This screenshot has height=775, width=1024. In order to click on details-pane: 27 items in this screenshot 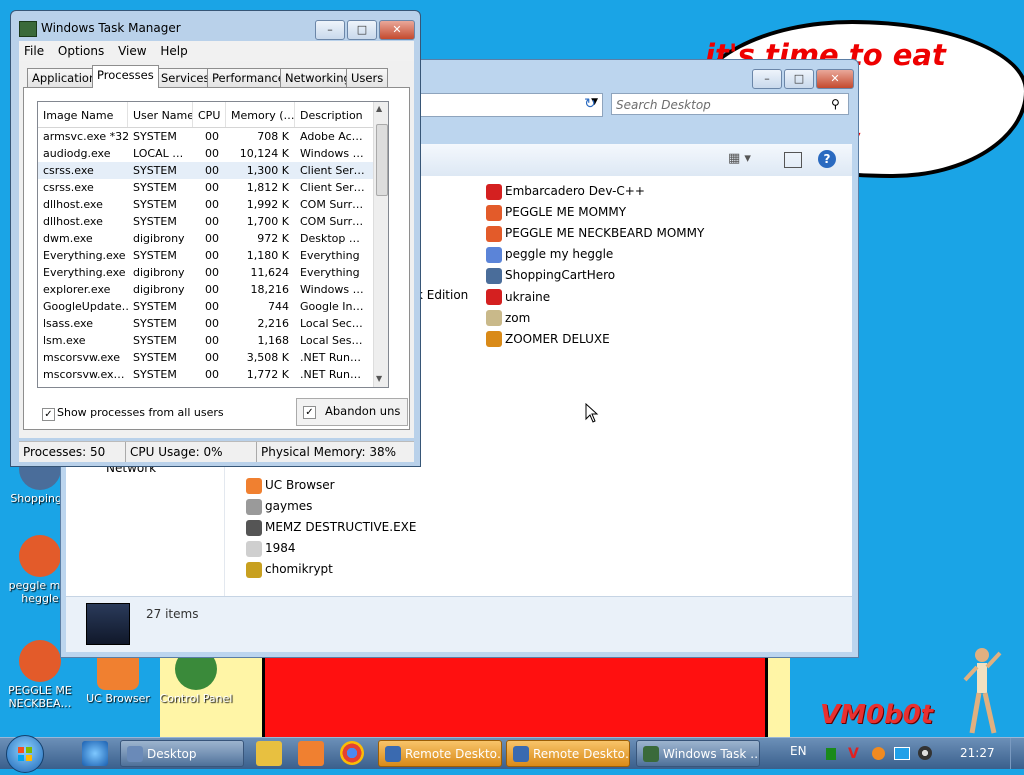, I will do `click(459, 624)`.